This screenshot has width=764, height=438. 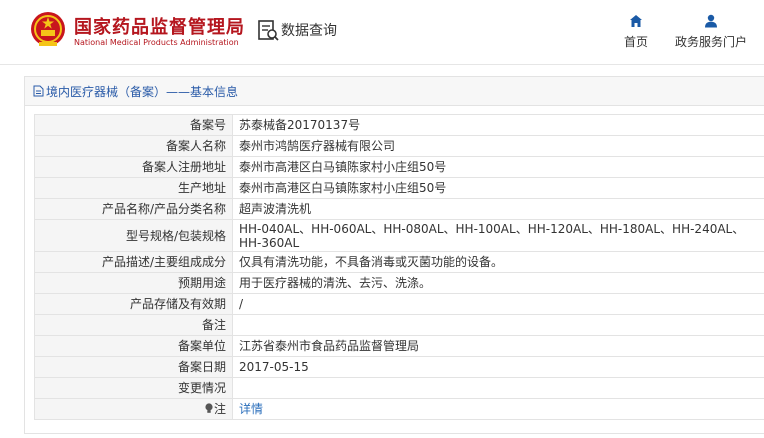 I want to click on table-row: 注 详情, so click(x=399, y=409).